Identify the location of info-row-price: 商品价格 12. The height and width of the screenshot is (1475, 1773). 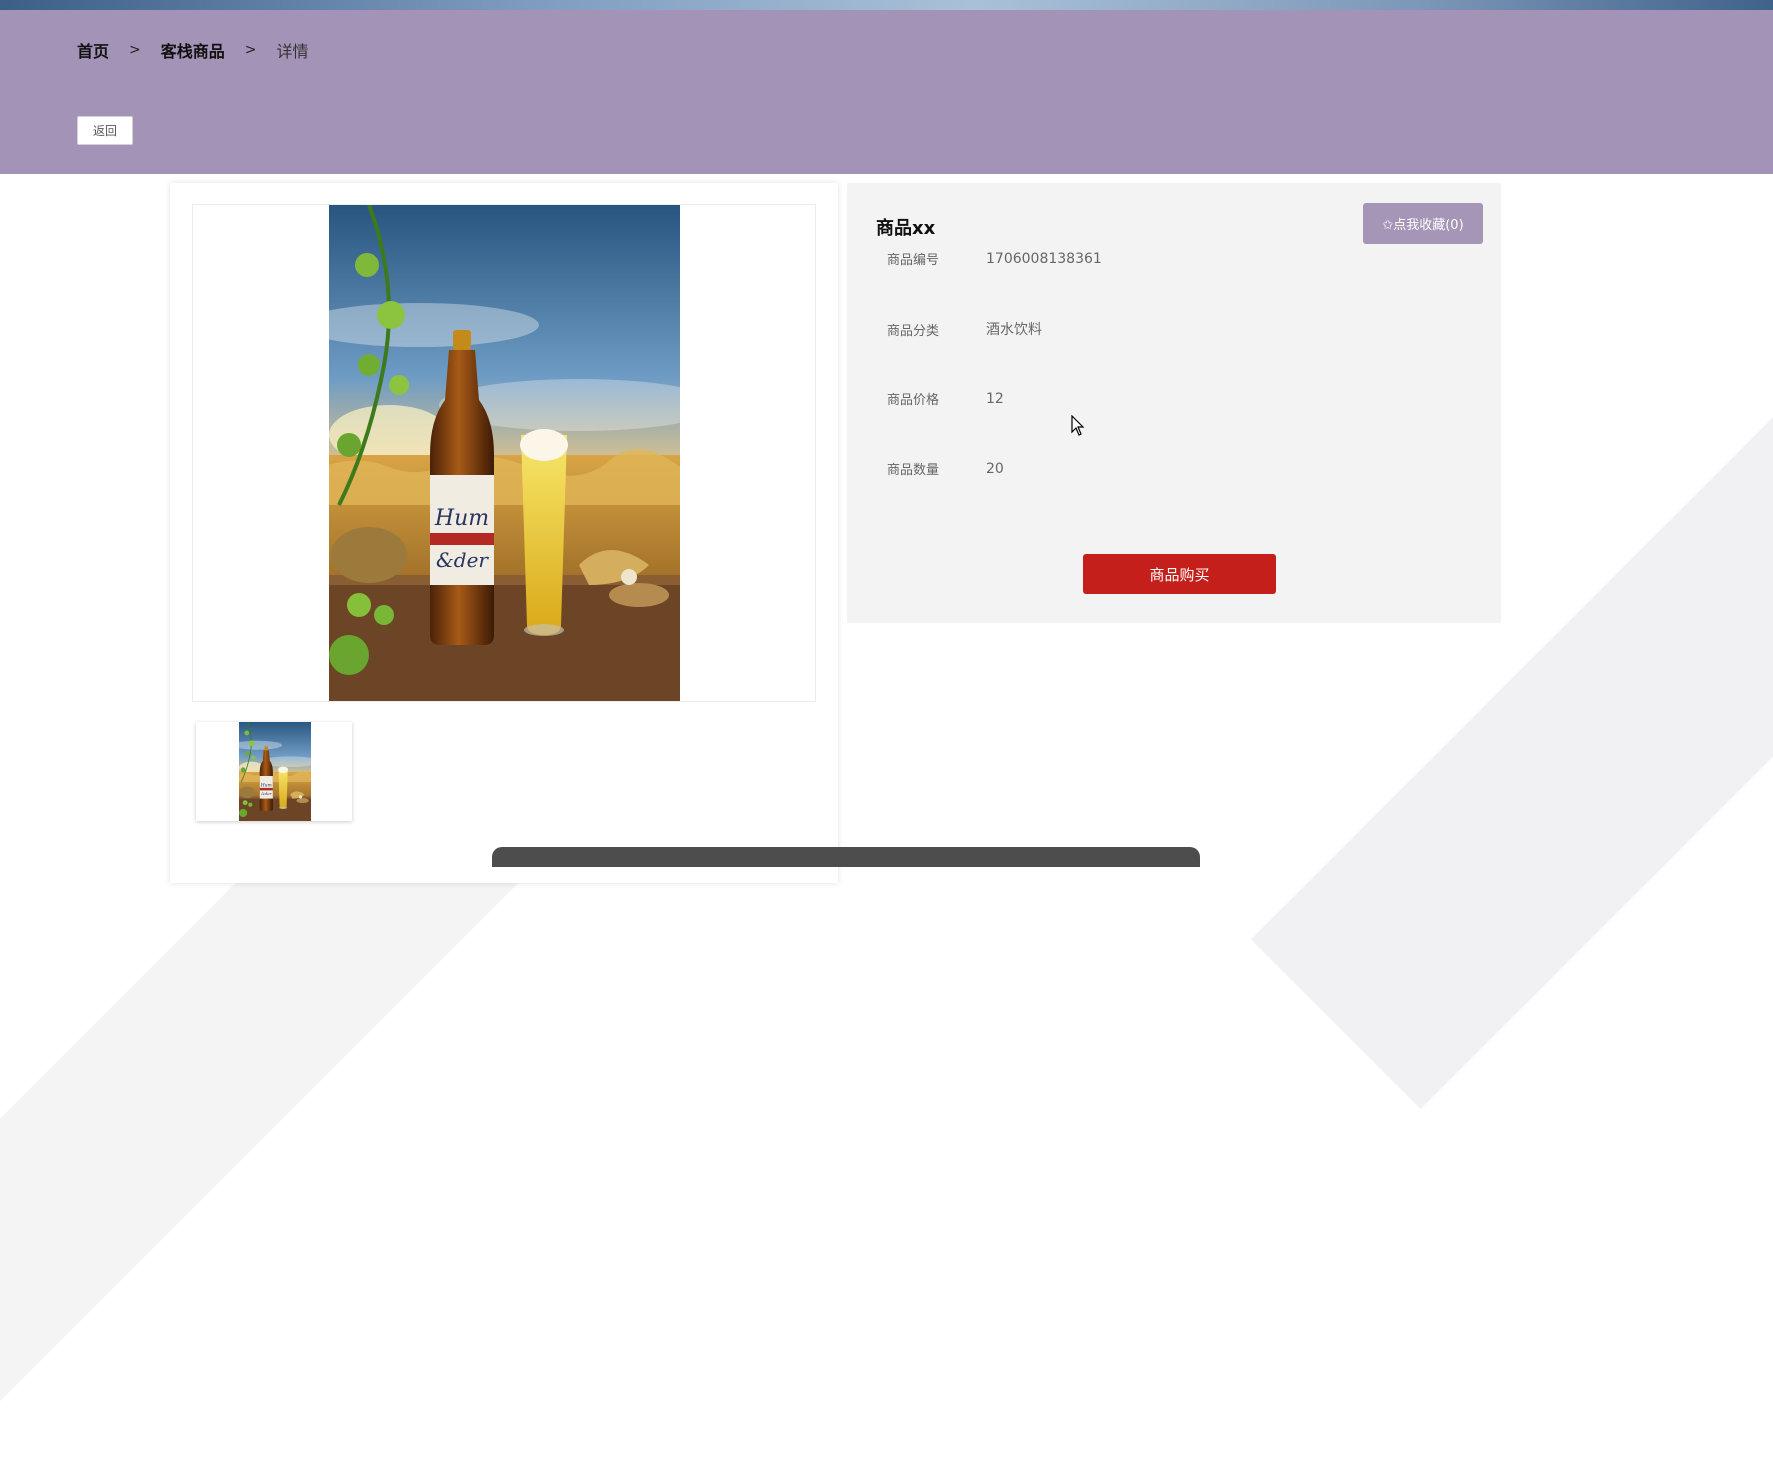
(945, 399).